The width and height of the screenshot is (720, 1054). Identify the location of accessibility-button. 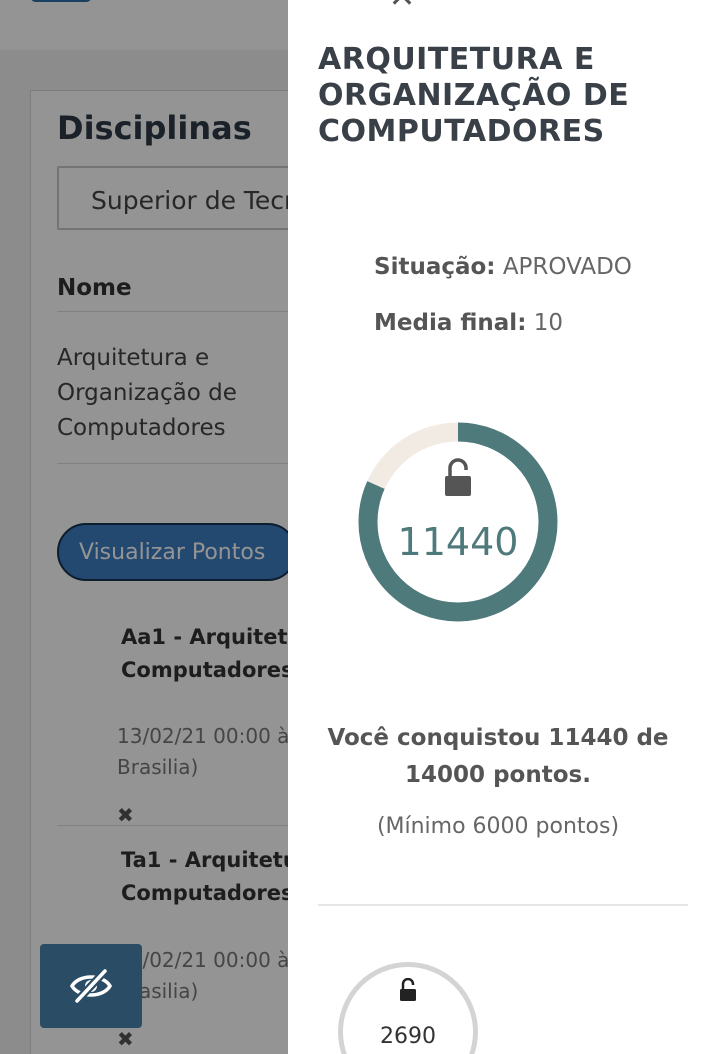
(91, 986).